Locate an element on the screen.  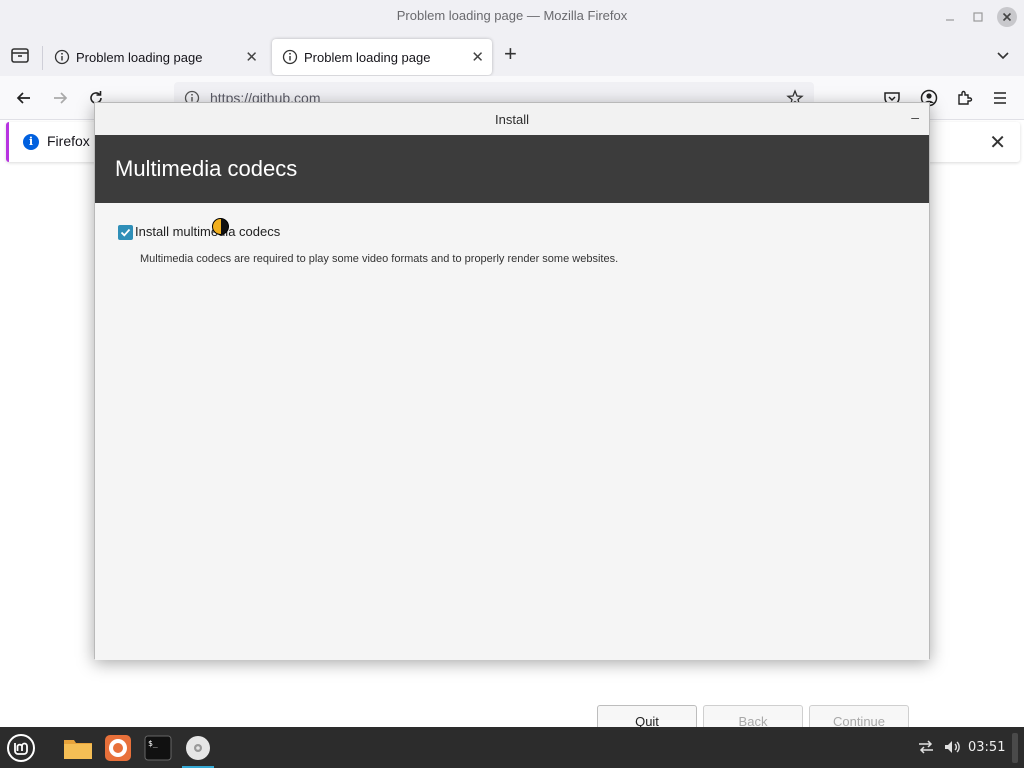
terminal-app-button: $_ is located at coordinates (158, 748).